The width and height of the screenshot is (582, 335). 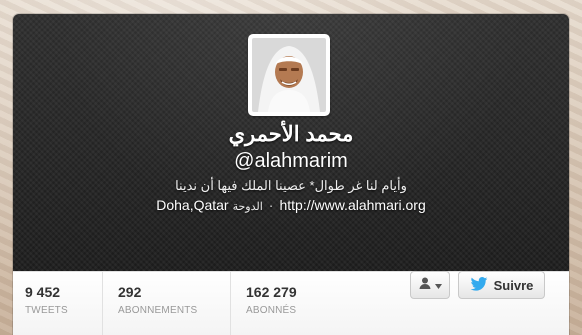 What do you see at coordinates (291, 161) in the screenshot?
I see `profile-handle: @alahmarim` at bounding box center [291, 161].